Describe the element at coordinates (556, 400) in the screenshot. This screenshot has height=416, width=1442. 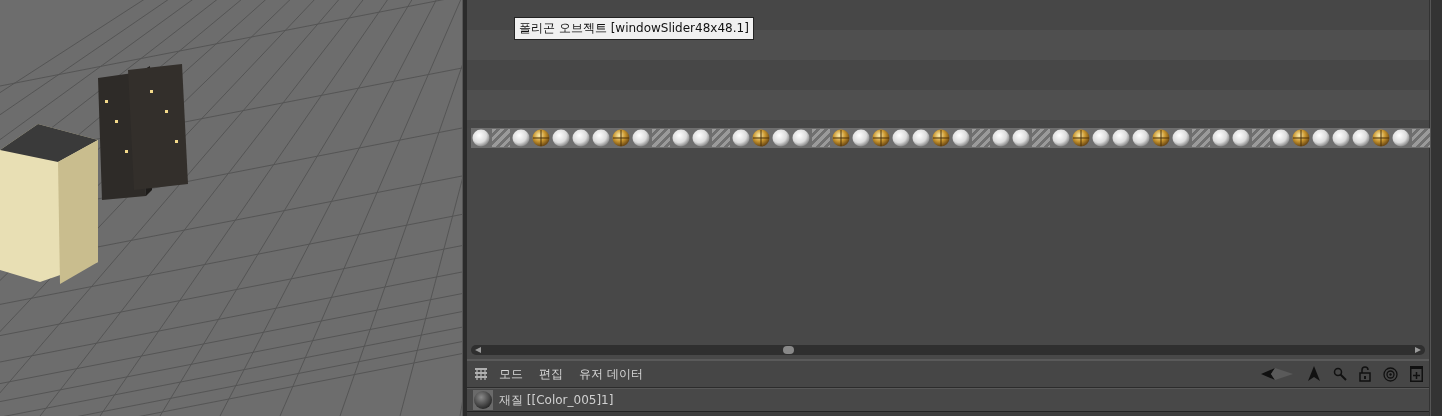
I see `attribute-title: 재질 [[Color_005]1]` at that location.